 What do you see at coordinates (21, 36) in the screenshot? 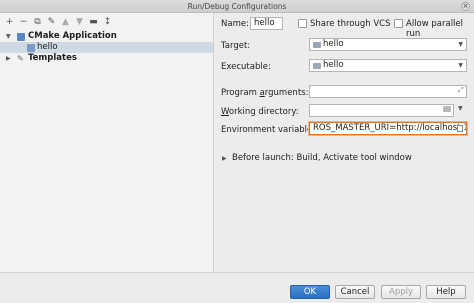
I see `cmake-icon` at bounding box center [21, 36].